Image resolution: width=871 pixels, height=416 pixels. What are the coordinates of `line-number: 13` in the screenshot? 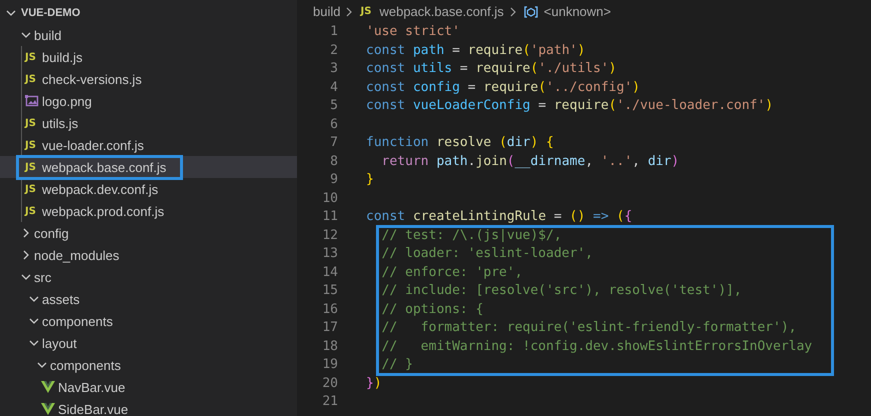 It's located at (329, 254).